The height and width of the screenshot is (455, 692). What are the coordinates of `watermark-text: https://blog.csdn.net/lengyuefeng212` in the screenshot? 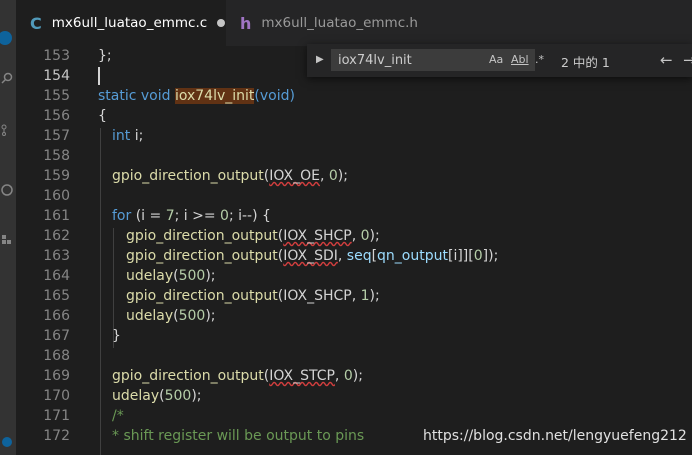 It's located at (555, 436).